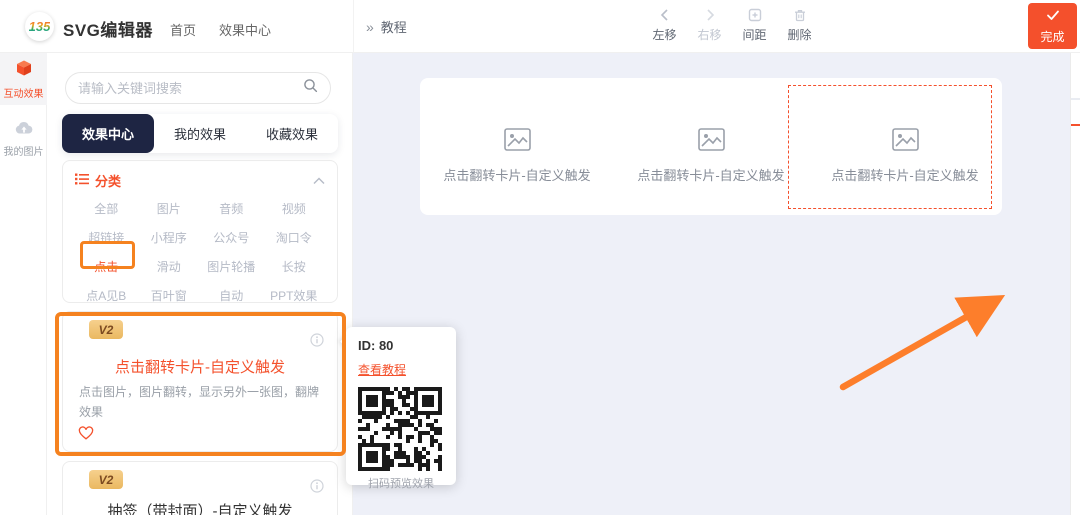  I want to click on spacing-button: 间距, so click(754, 25).